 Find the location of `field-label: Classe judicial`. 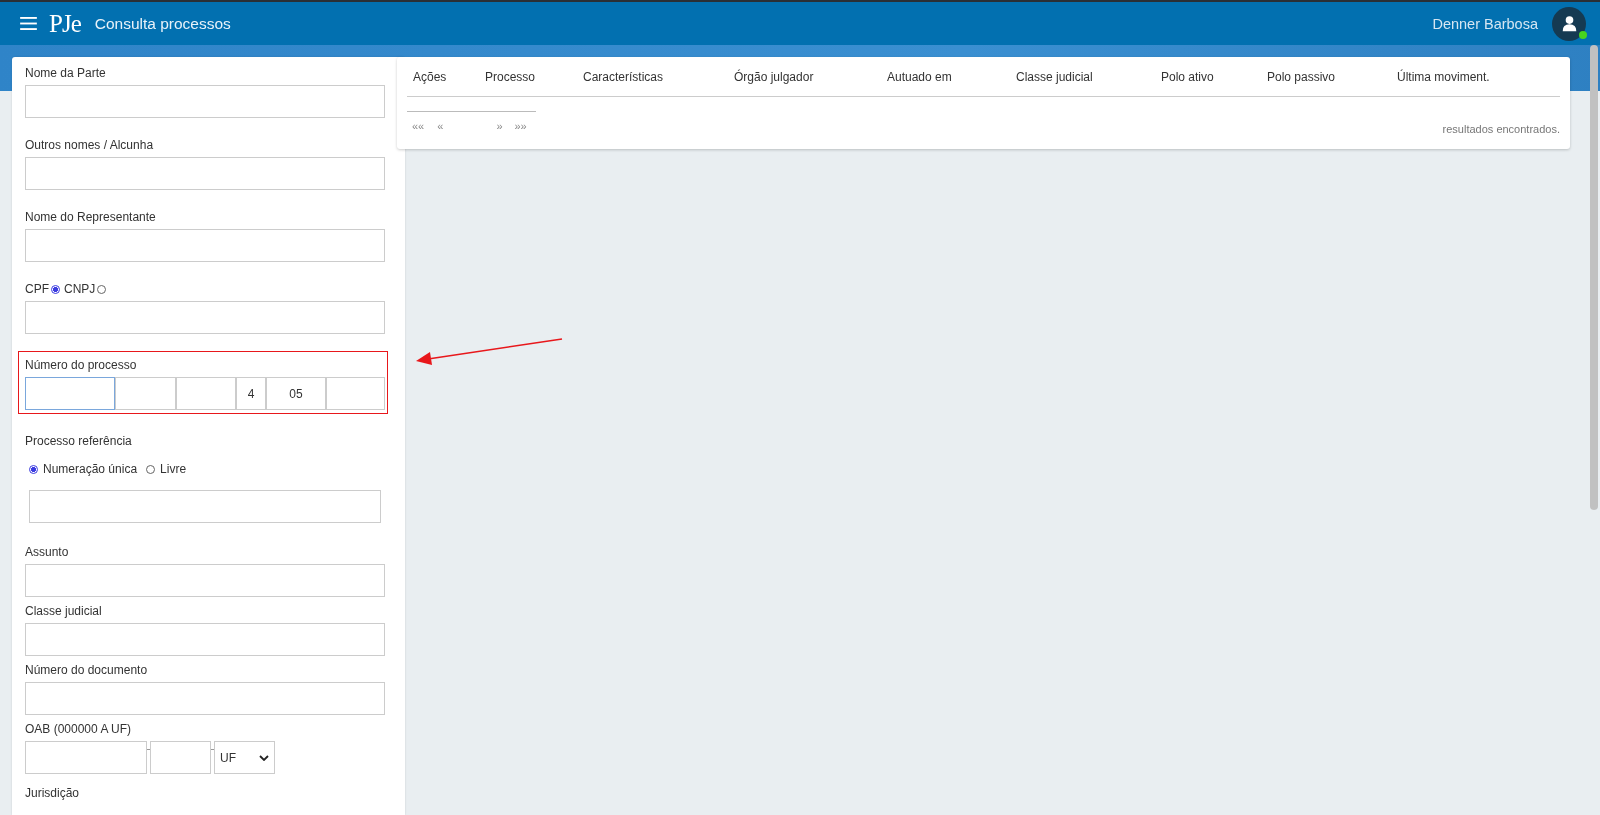

field-label: Classe judicial is located at coordinates (64, 611).